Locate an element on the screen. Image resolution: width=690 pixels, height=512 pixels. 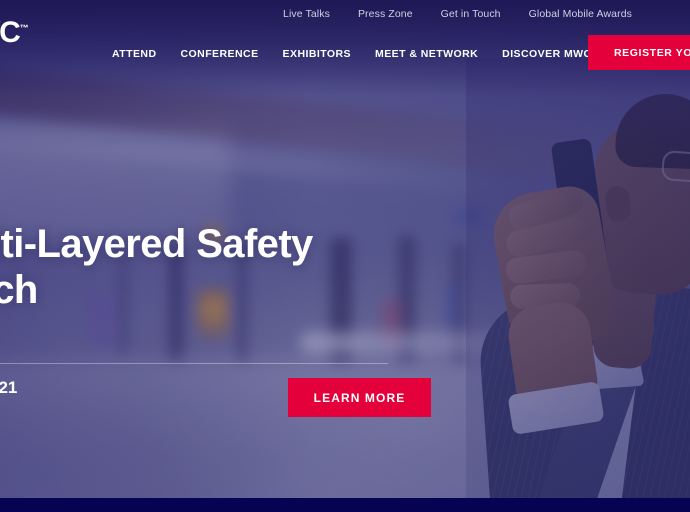
utility-link-live-talks: Live Talks is located at coordinates (306, 14).